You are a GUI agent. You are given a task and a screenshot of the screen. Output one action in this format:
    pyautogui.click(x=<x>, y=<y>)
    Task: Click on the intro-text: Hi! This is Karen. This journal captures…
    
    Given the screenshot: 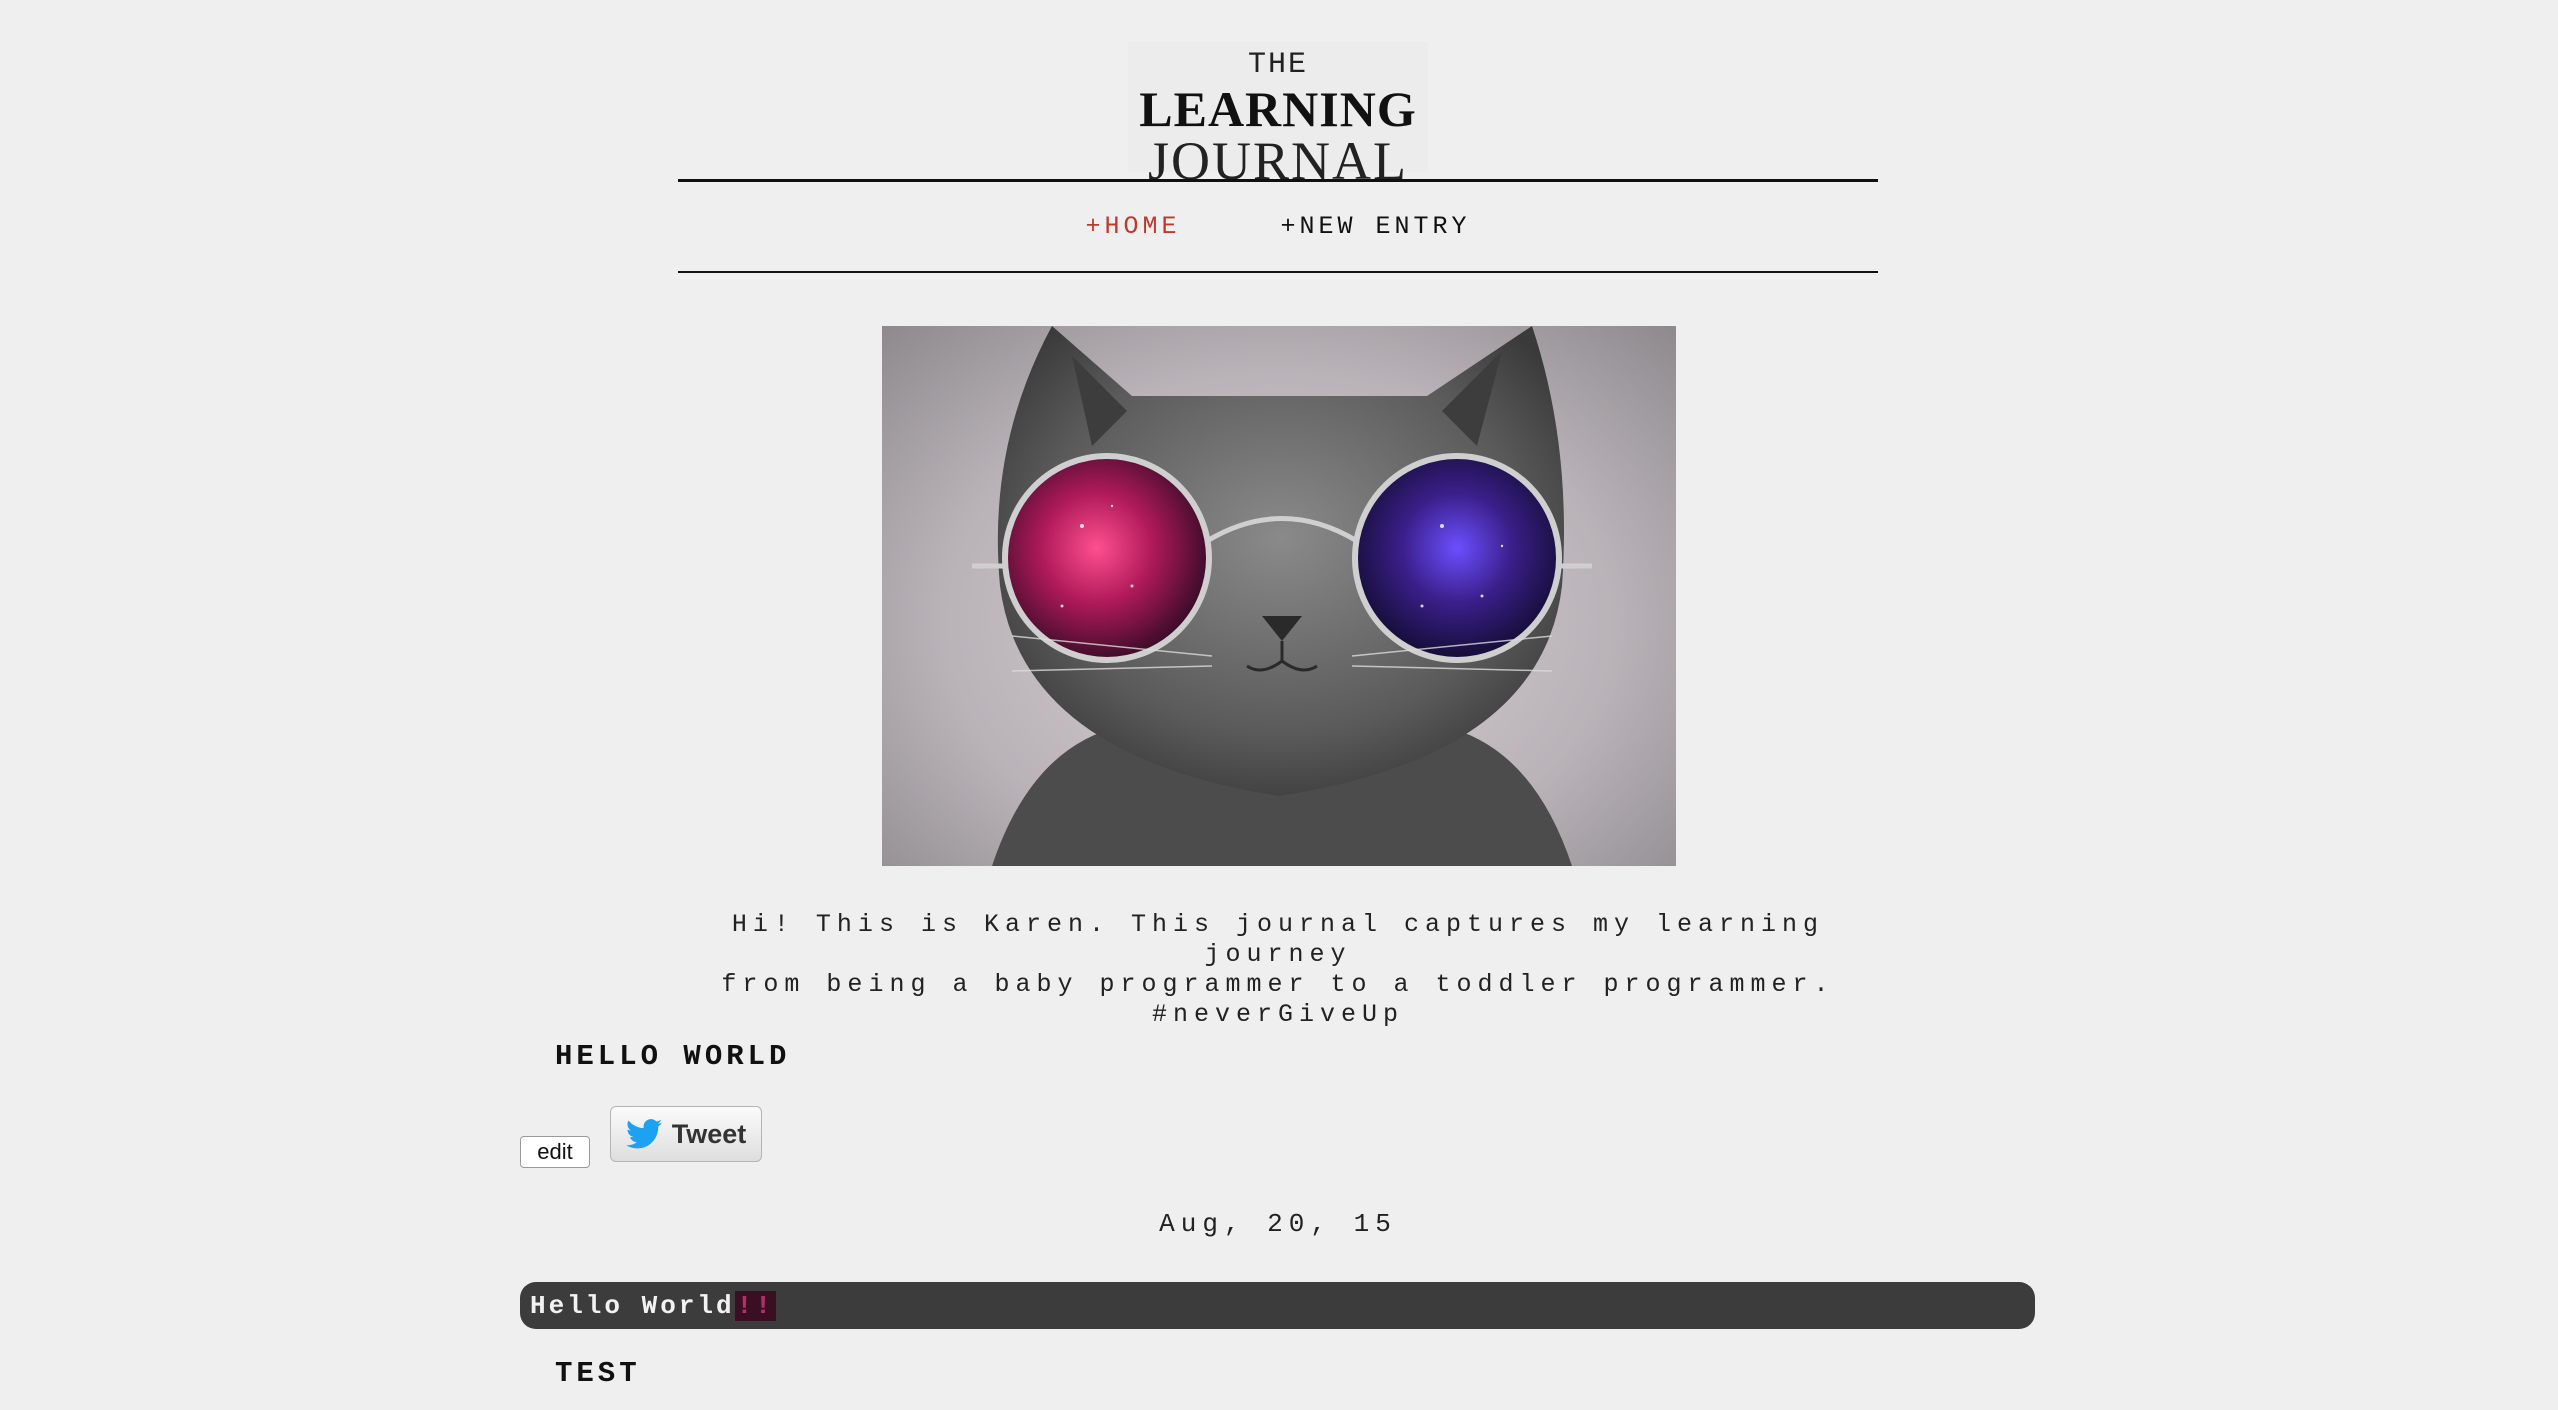 What is the action you would take?
    pyautogui.click(x=1278, y=970)
    